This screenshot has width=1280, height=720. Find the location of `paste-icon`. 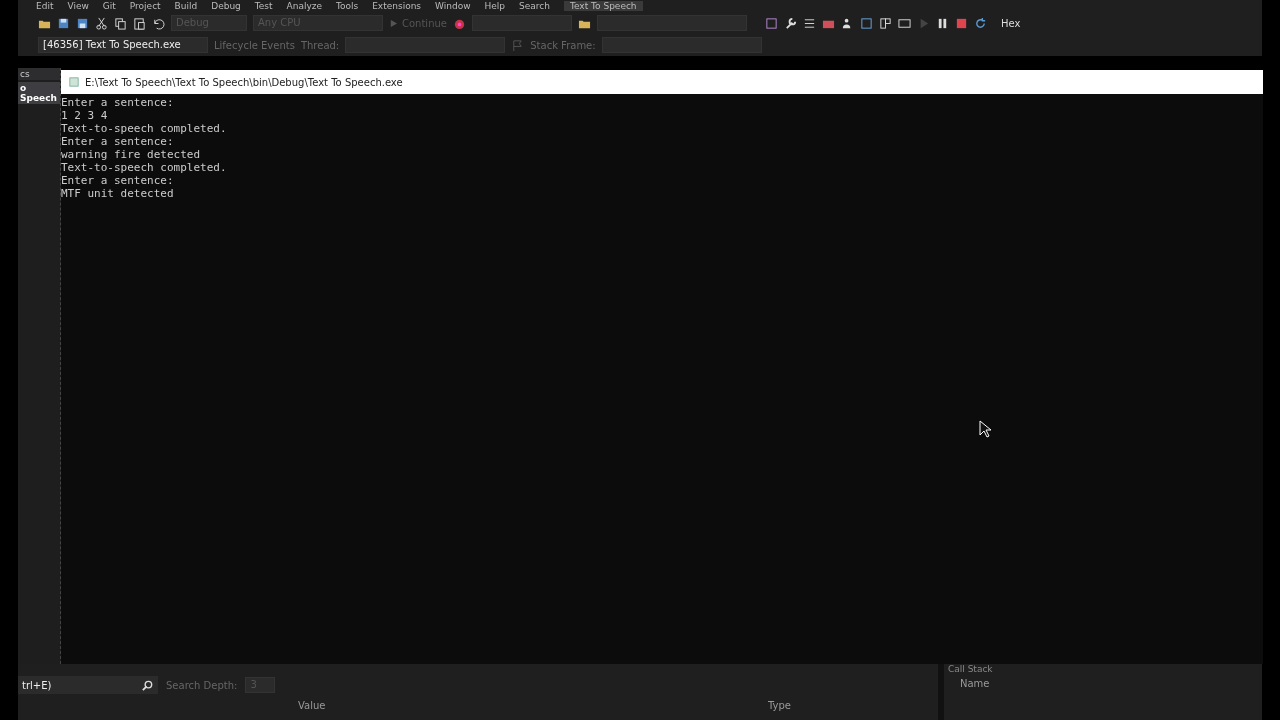

paste-icon is located at coordinates (139, 23).